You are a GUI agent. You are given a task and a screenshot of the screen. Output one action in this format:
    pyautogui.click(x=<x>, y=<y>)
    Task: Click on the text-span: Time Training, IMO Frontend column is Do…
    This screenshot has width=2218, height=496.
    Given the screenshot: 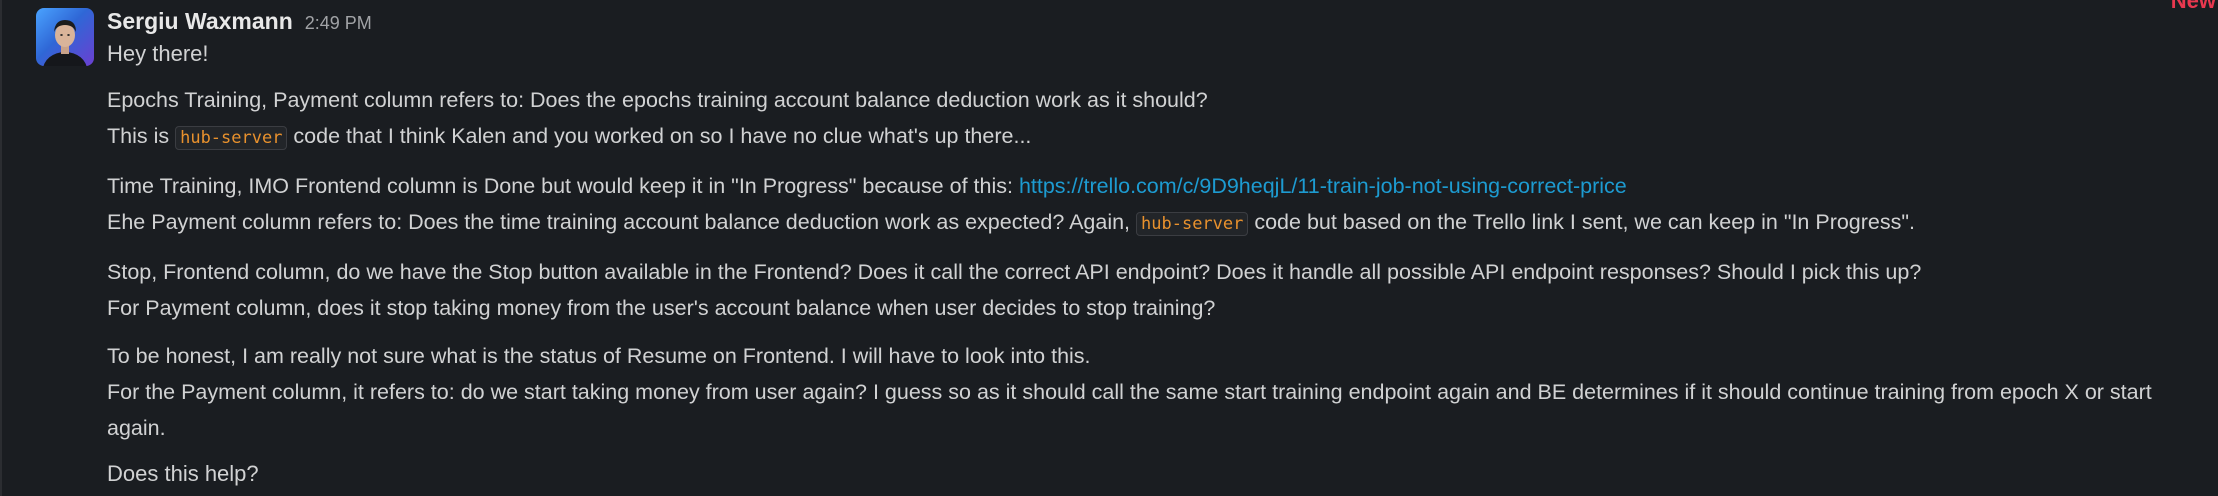 What is the action you would take?
    pyautogui.click(x=563, y=186)
    